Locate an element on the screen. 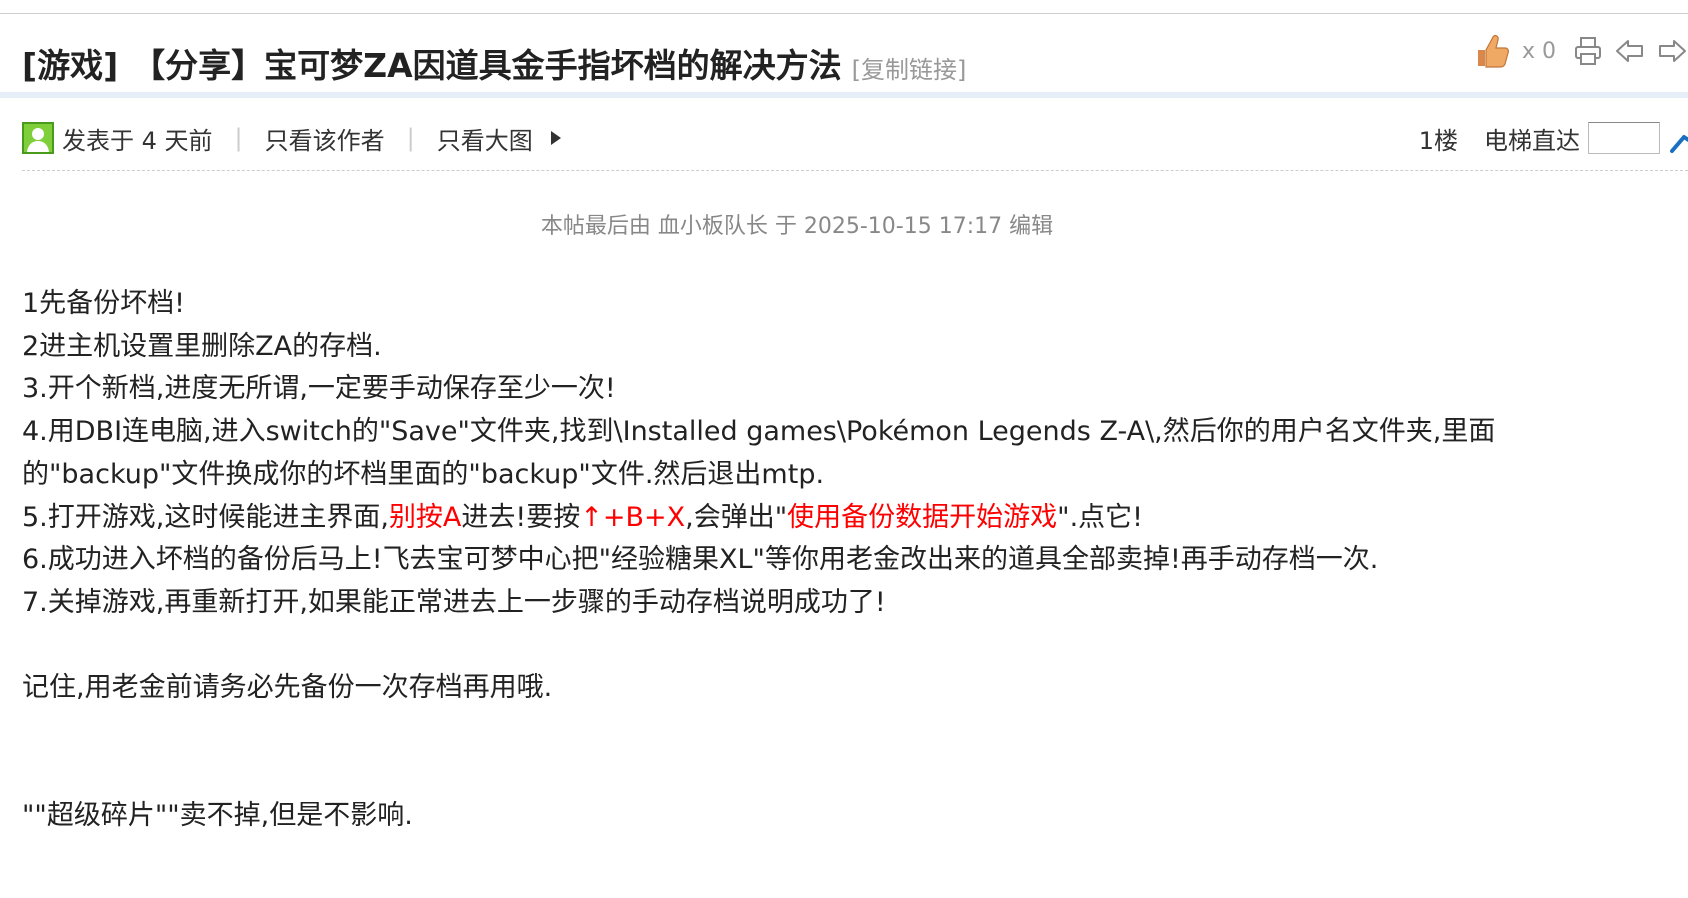 Image resolution: width=1688 pixels, height=898 pixels. content-line: 1先备份坏档! is located at coordinates (104, 303).